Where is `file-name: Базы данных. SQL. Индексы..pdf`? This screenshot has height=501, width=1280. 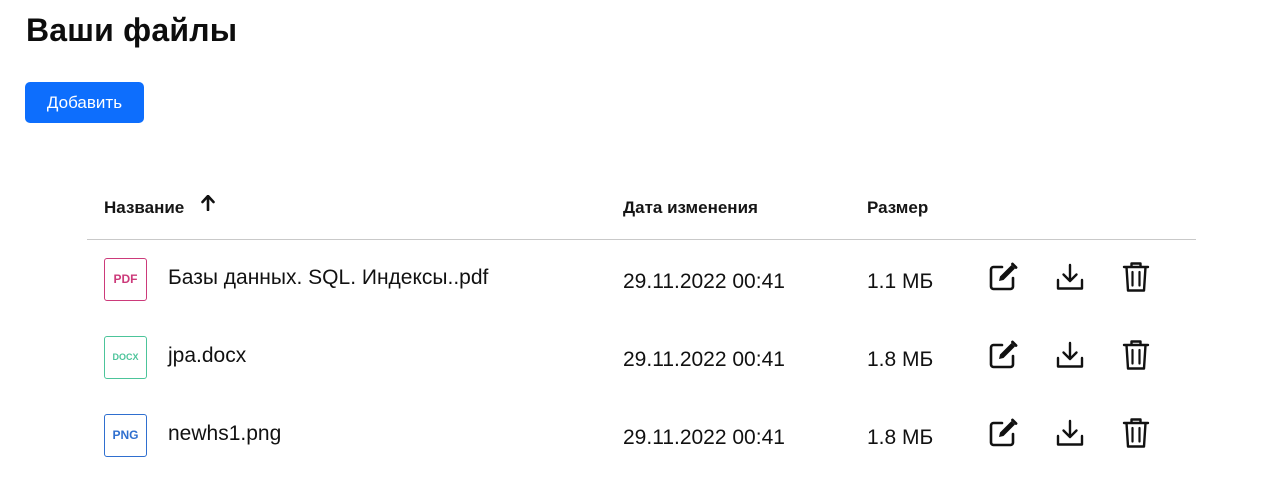 file-name: Базы данных. SQL. Индексы..pdf is located at coordinates (328, 278).